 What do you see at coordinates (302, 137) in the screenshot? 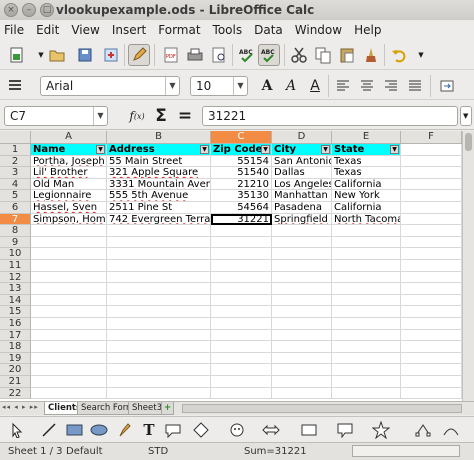
I see `column-header-d: D` at bounding box center [302, 137].